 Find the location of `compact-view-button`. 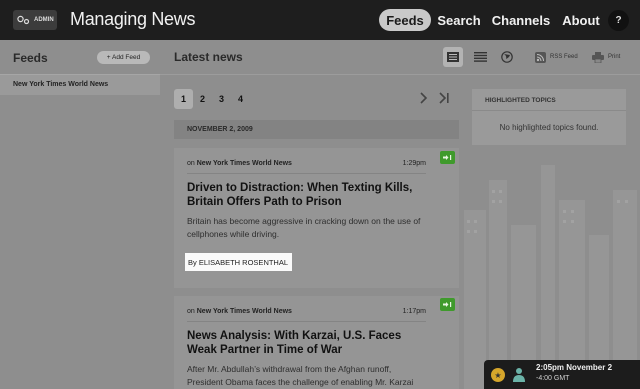

compact-view-button is located at coordinates (480, 57).